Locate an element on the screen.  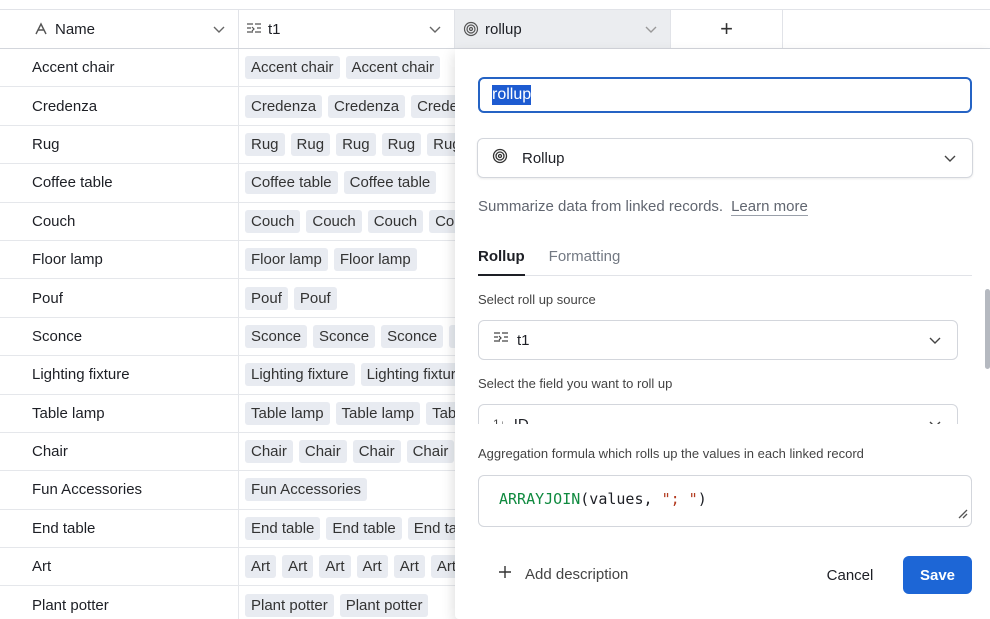
row-name-cell: Couch is located at coordinates (119, 221).